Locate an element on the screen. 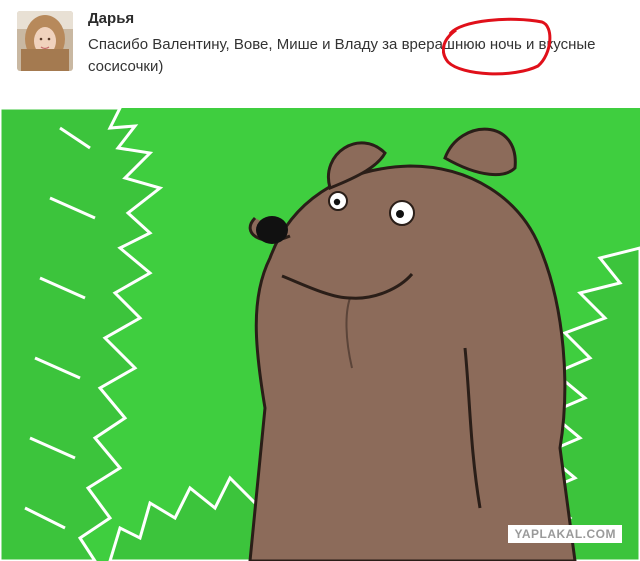  highlighted-word: врерашнюю is located at coordinates (443, 44).